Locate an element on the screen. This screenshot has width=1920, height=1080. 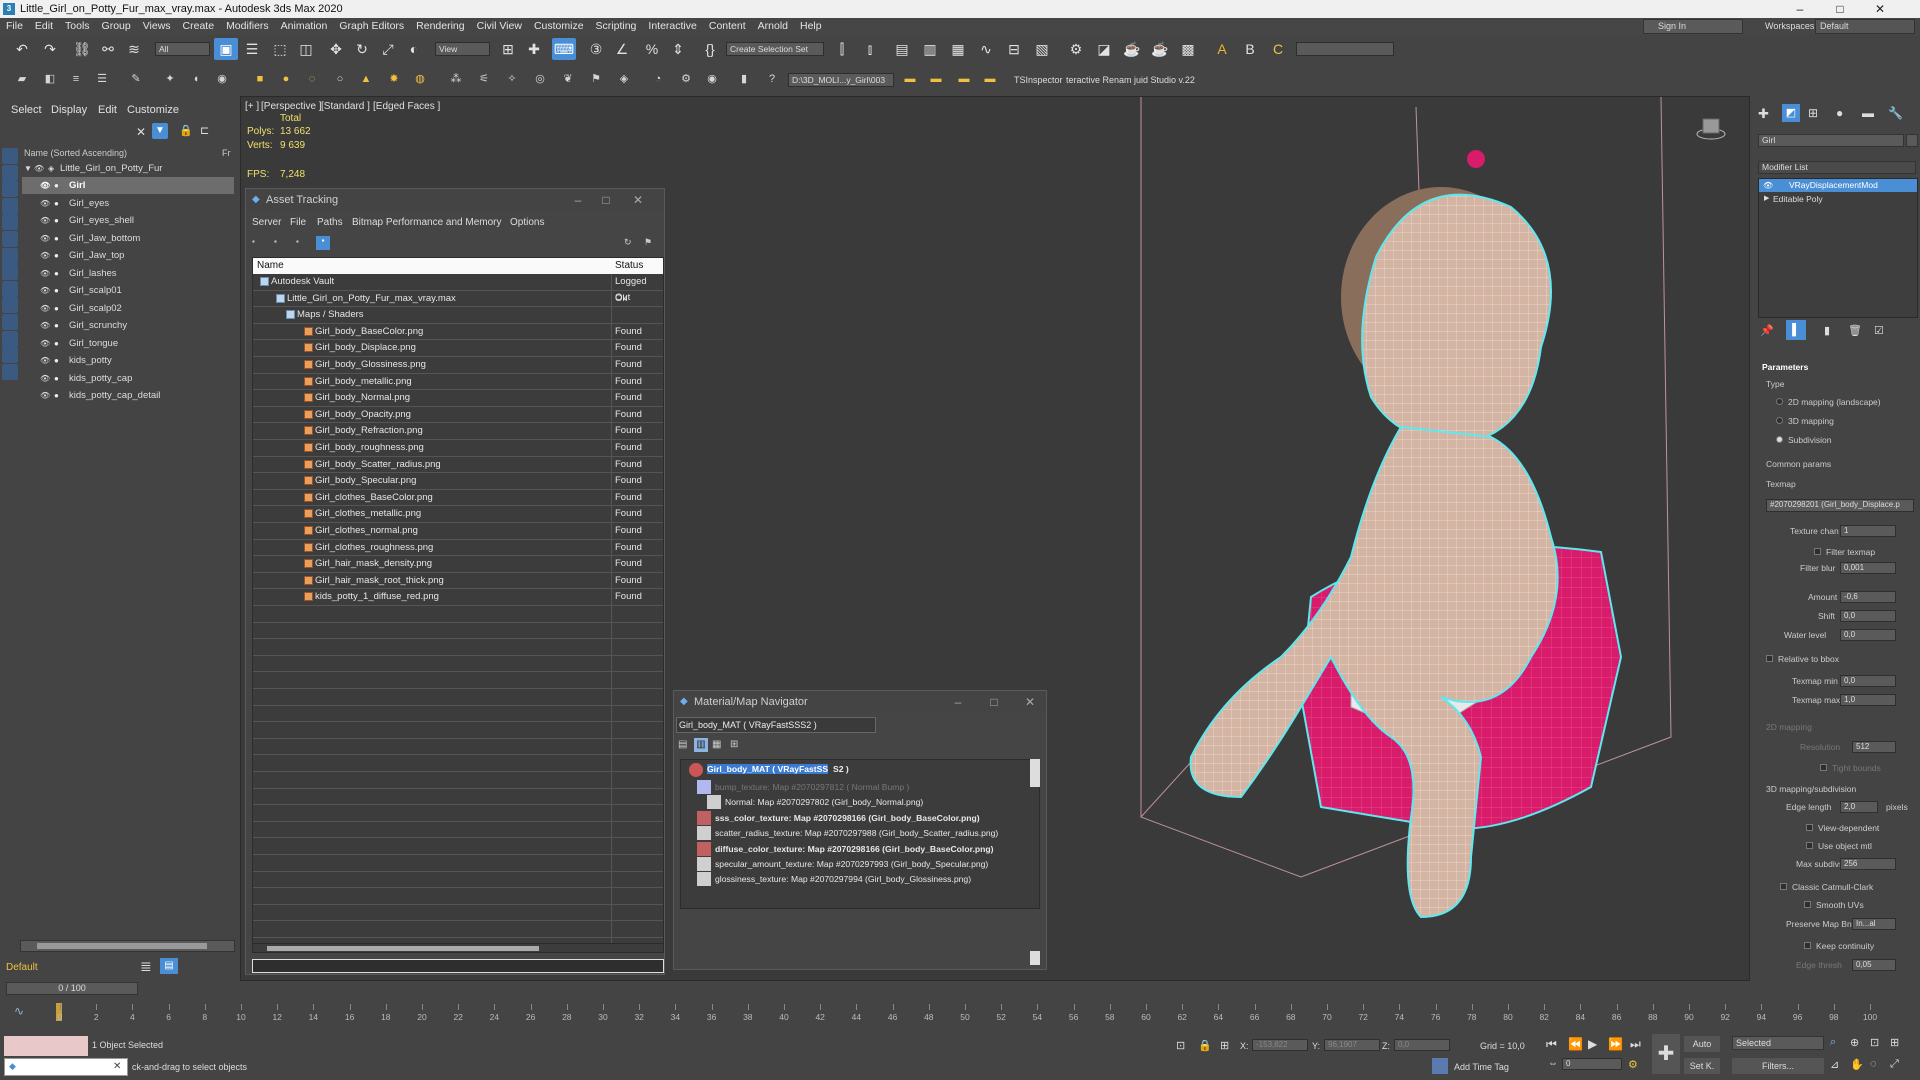
unlink-icon: ⚯ is located at coordinates (108, 49).